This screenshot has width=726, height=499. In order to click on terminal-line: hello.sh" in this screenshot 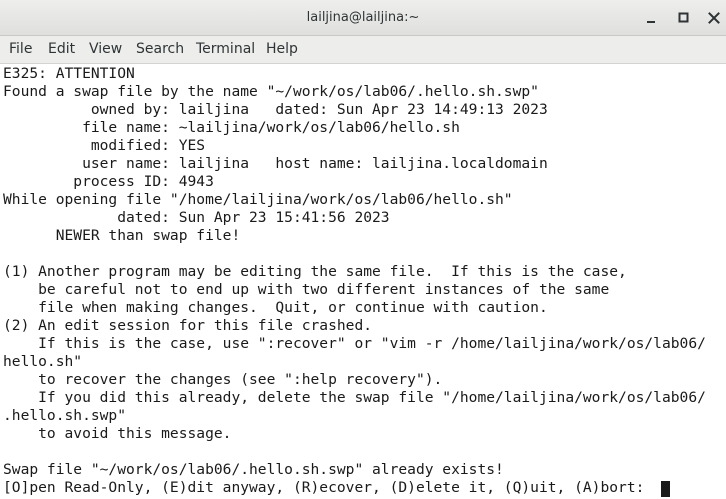, I will do `click(43, 361)`.